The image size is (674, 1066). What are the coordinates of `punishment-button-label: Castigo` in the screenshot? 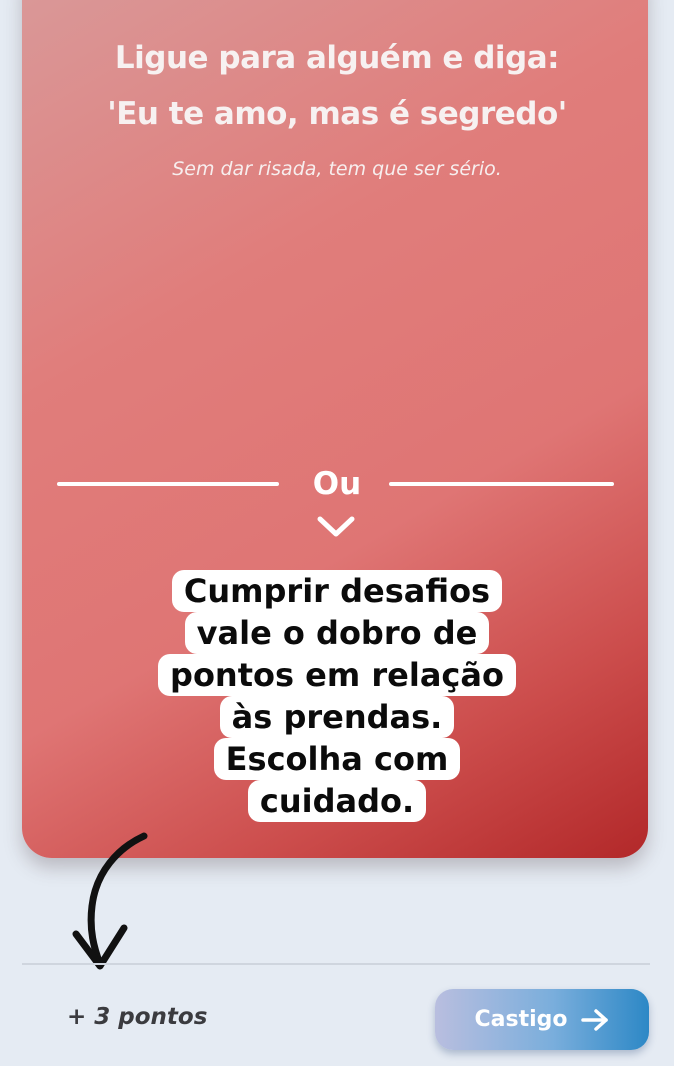 It's located at (521, 1019).